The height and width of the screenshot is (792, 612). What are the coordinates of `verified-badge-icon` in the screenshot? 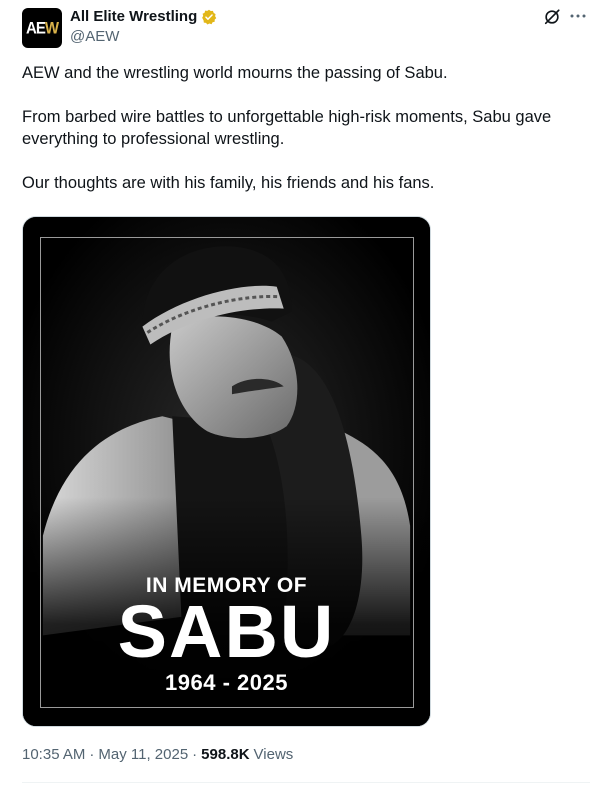 It's located at (209, 17).